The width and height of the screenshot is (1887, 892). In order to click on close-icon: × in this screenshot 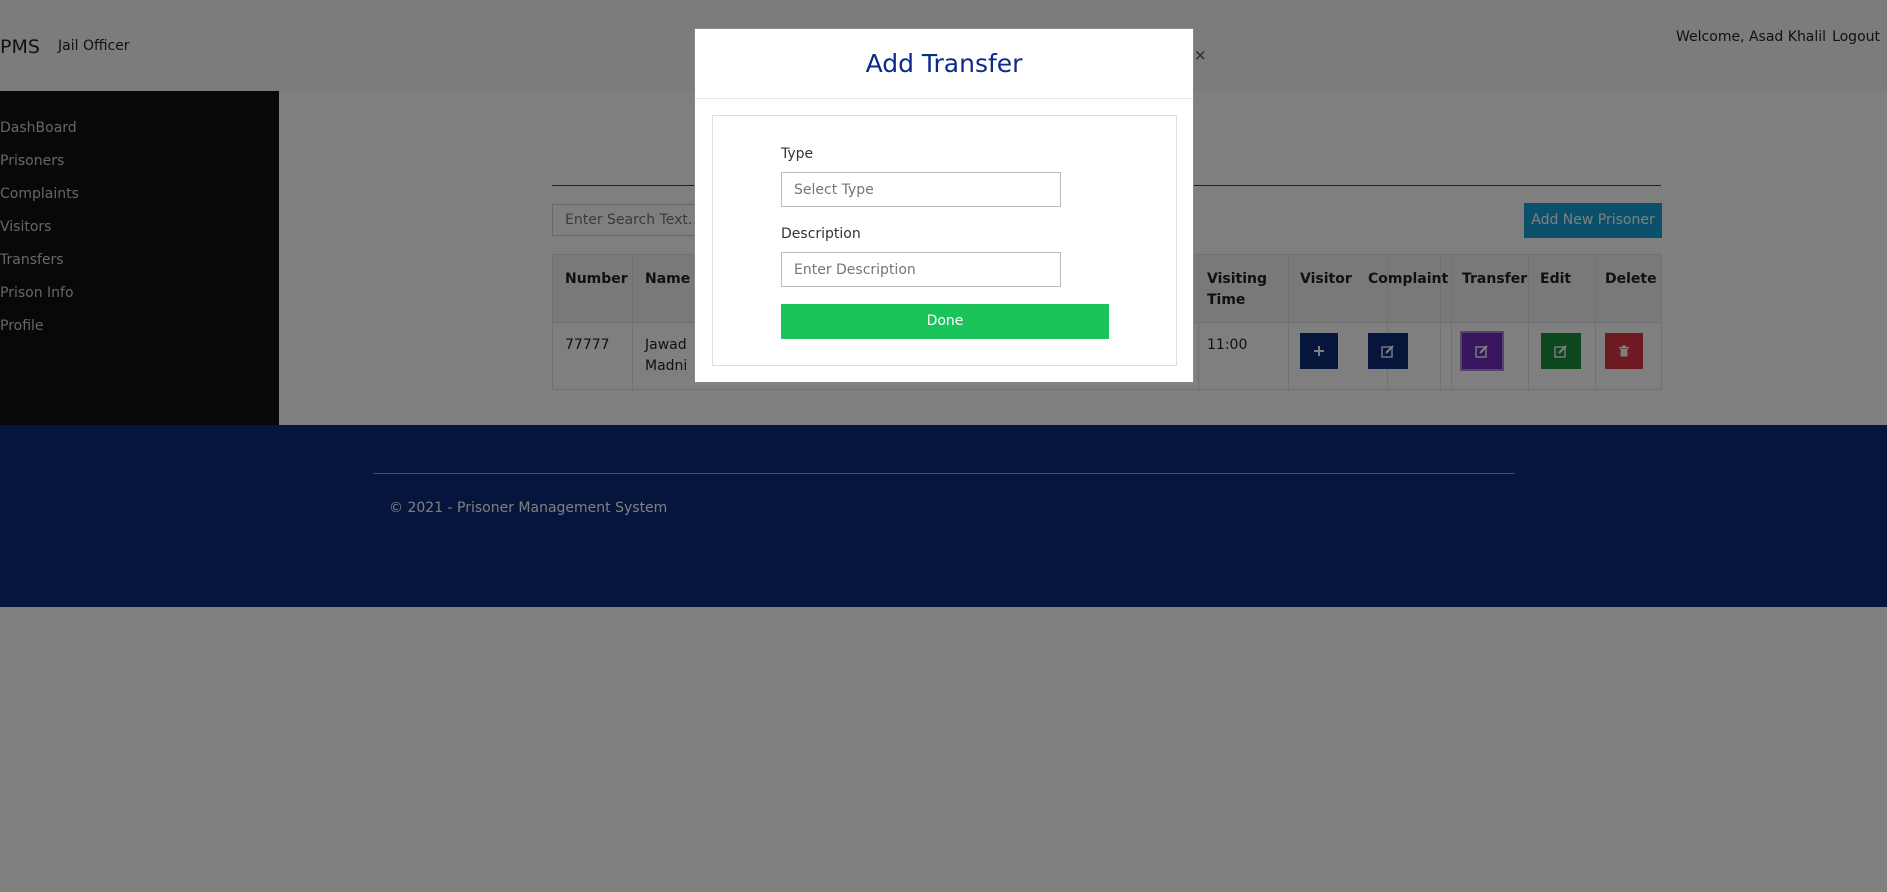, I will do `click(1200, 55)`.